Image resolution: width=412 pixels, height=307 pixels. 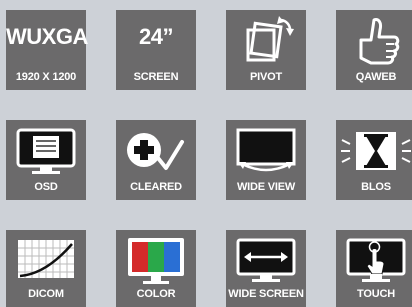 I want to click on thumbs-up-icon, so click(x=379, y=41).